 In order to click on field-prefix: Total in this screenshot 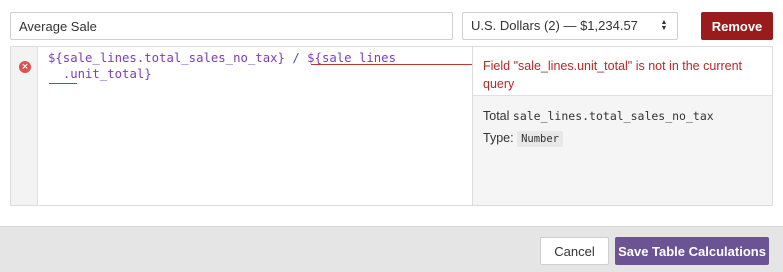, I will do `click(496, 116)`.